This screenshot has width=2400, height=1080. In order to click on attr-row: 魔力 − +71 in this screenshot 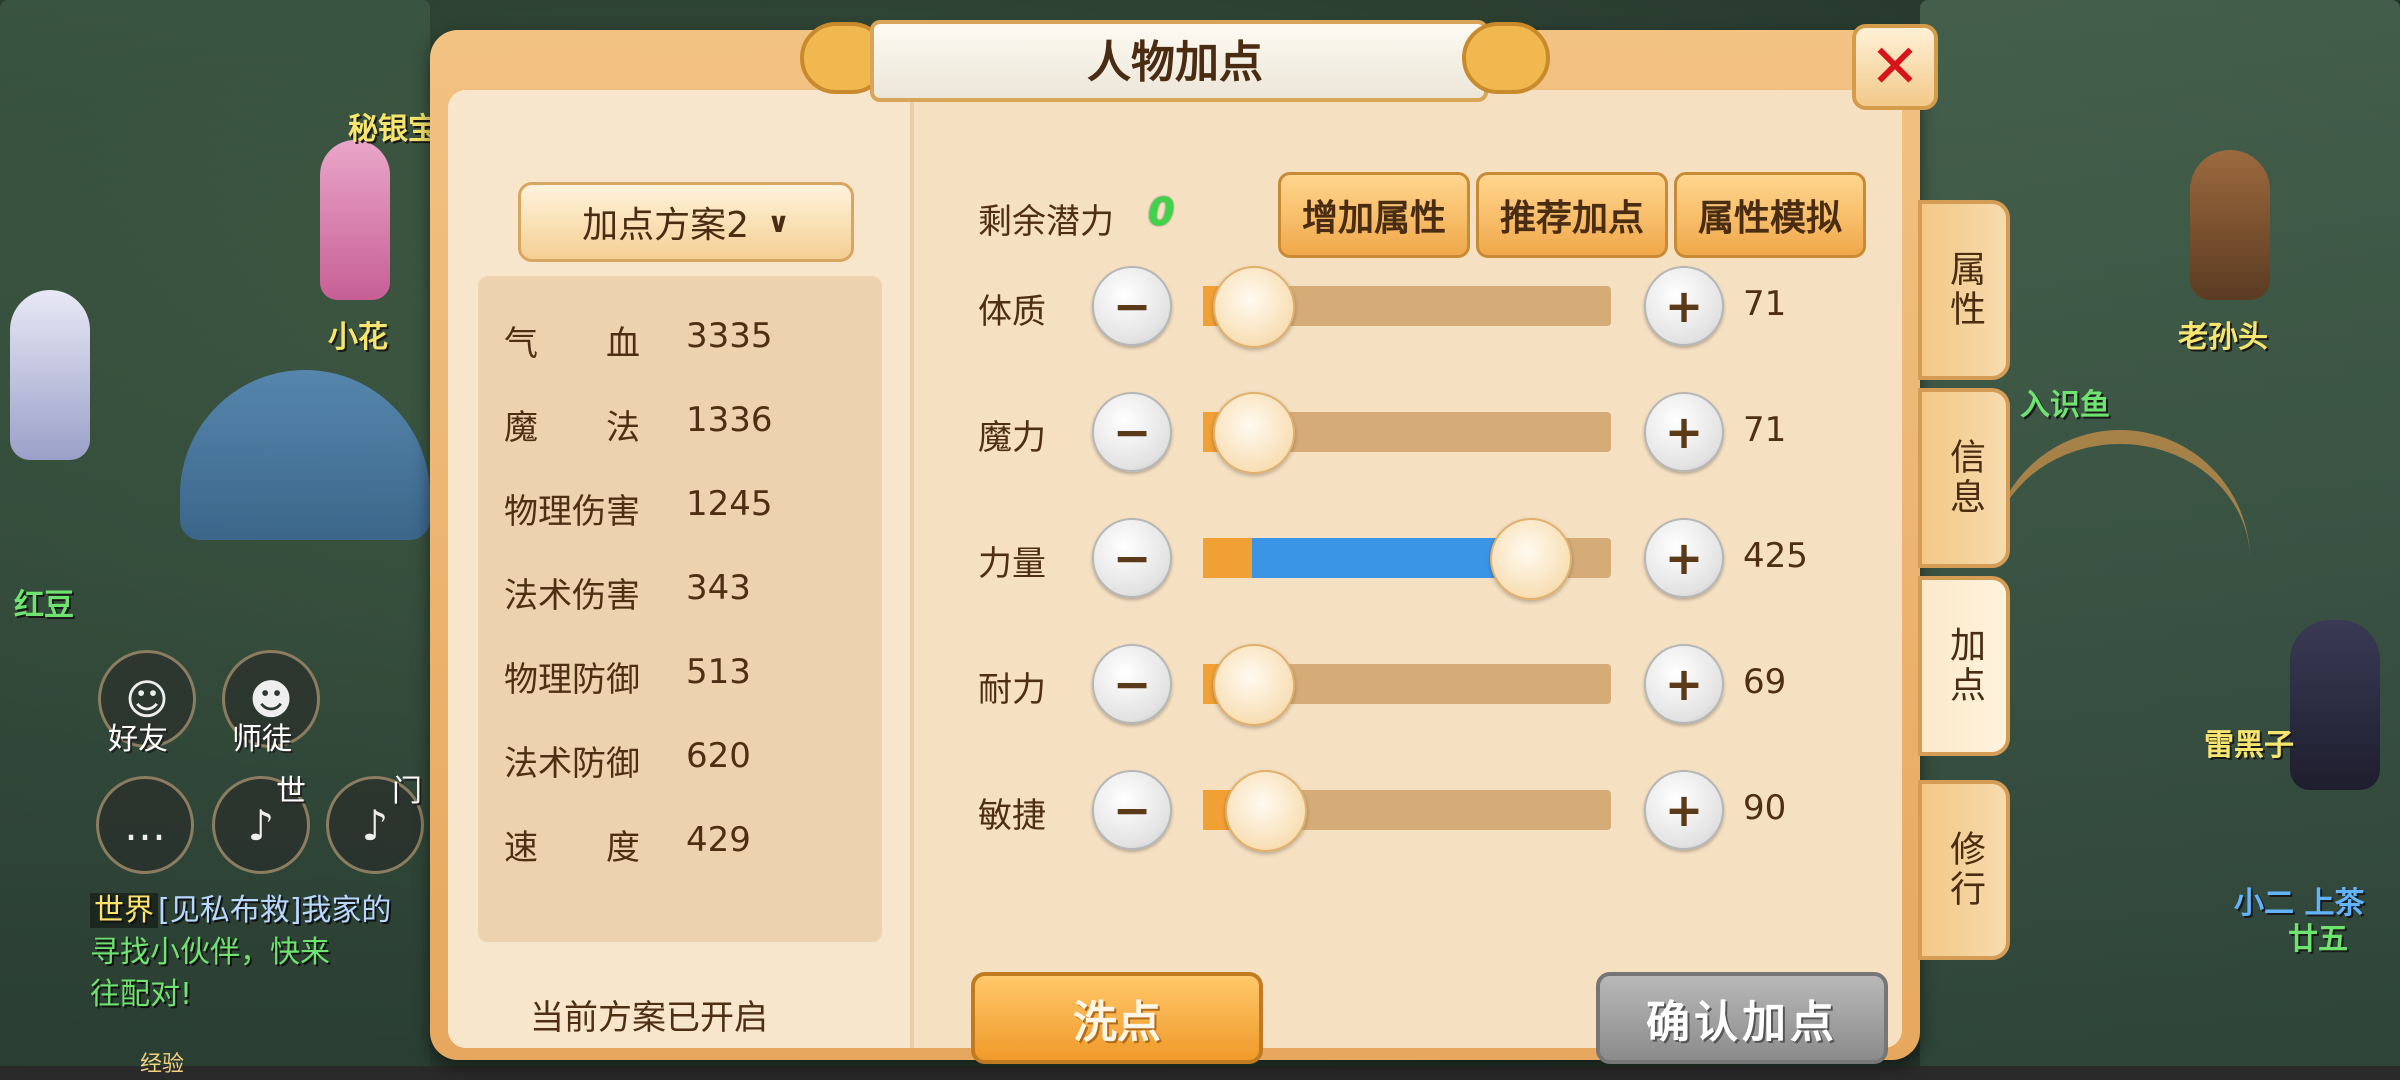, I will do `click(1438, 433)`.